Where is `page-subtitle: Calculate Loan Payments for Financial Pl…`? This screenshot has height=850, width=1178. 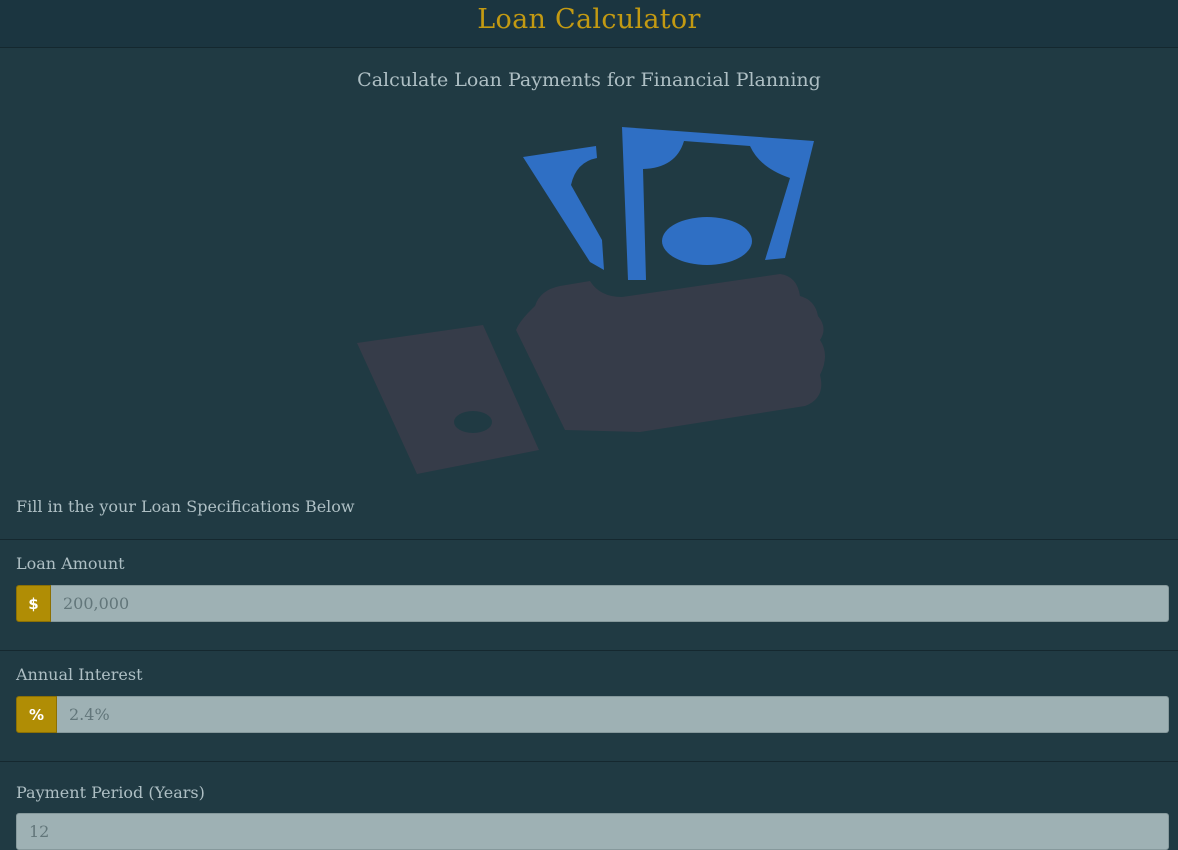
page-subtitle: Calculate Loan Payments for Financial Pl… is located at coordinates (589, 80).